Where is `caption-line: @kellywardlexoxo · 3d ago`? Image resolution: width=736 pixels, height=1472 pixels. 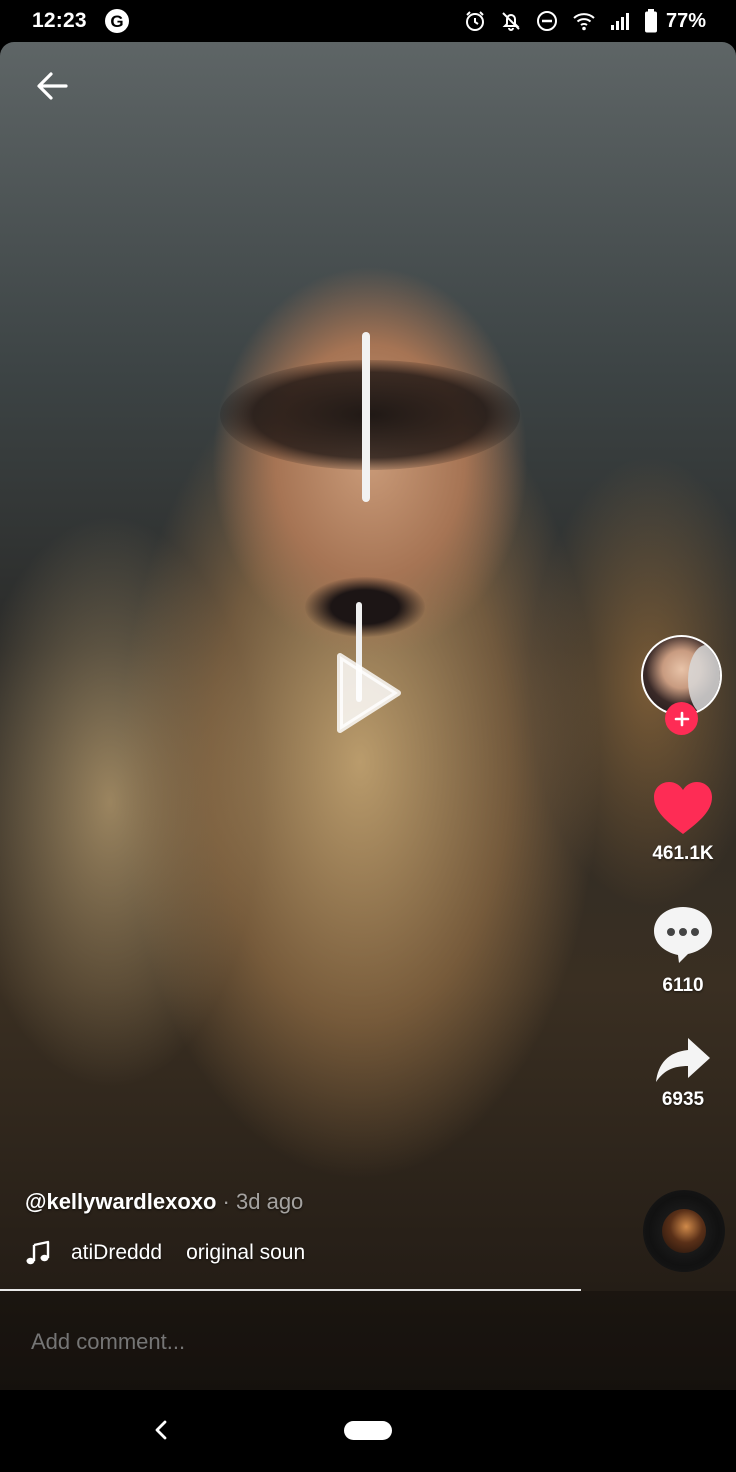 caption-line: @kellywardlexoxo · 3d ago is located at coordinates (164, 1202).